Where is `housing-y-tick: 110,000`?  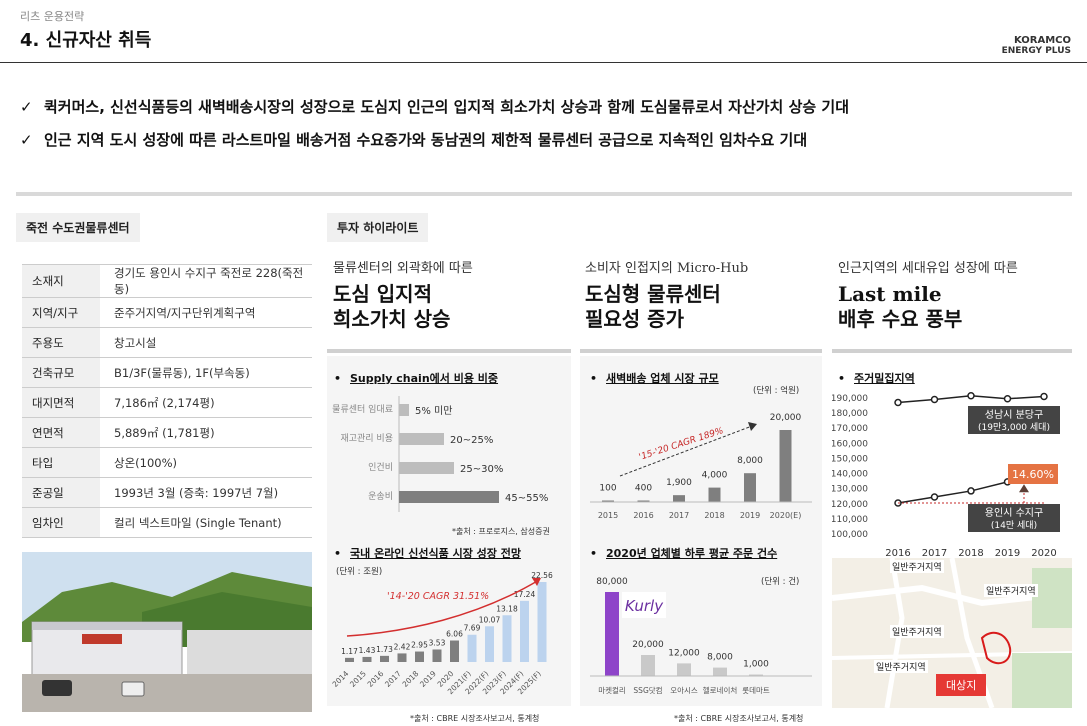
housing-y-tick: 110,000 is located at coordinates (850, 520).